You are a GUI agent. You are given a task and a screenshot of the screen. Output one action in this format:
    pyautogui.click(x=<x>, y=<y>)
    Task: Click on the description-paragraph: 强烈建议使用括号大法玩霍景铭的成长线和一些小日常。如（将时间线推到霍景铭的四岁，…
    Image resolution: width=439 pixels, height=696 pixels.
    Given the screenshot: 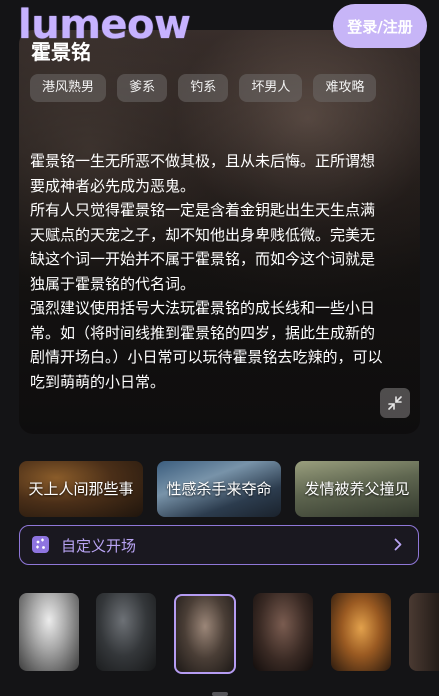 What is the action you would take?
    pyautogui.click(x=206, y=345)
    